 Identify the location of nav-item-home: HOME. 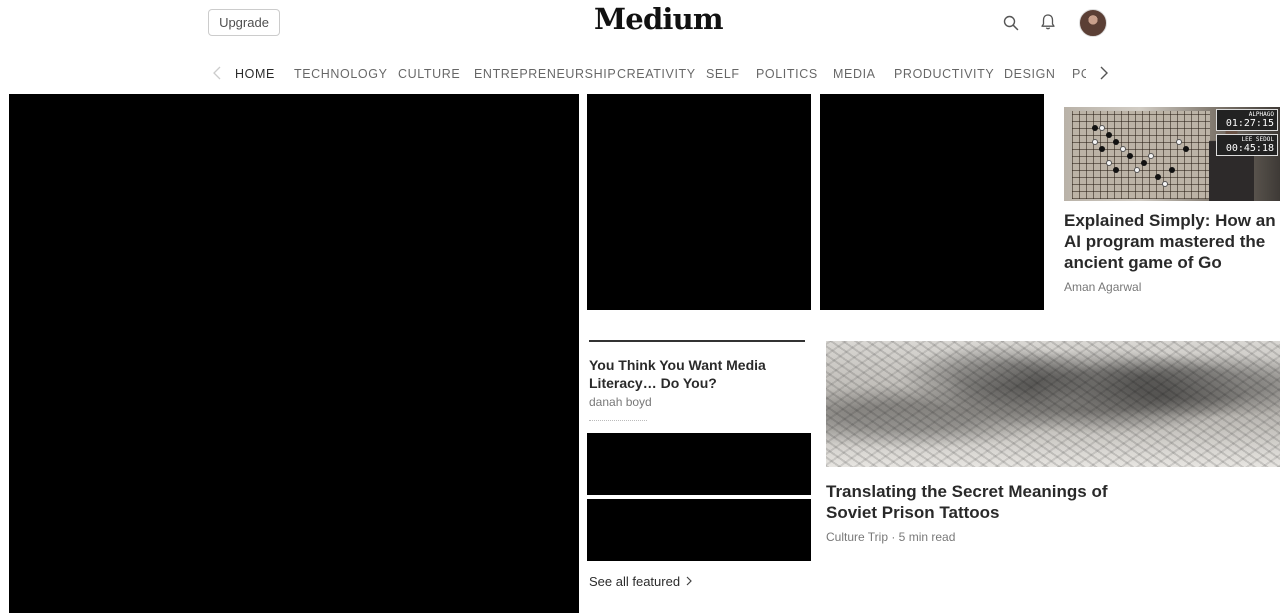
(255, 74).